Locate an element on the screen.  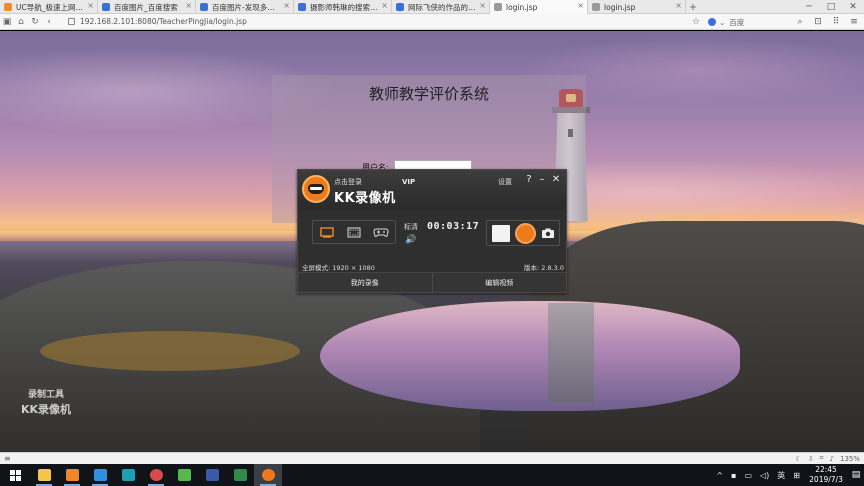
ime-indicator: 英 is located at coordinates (781, 475).